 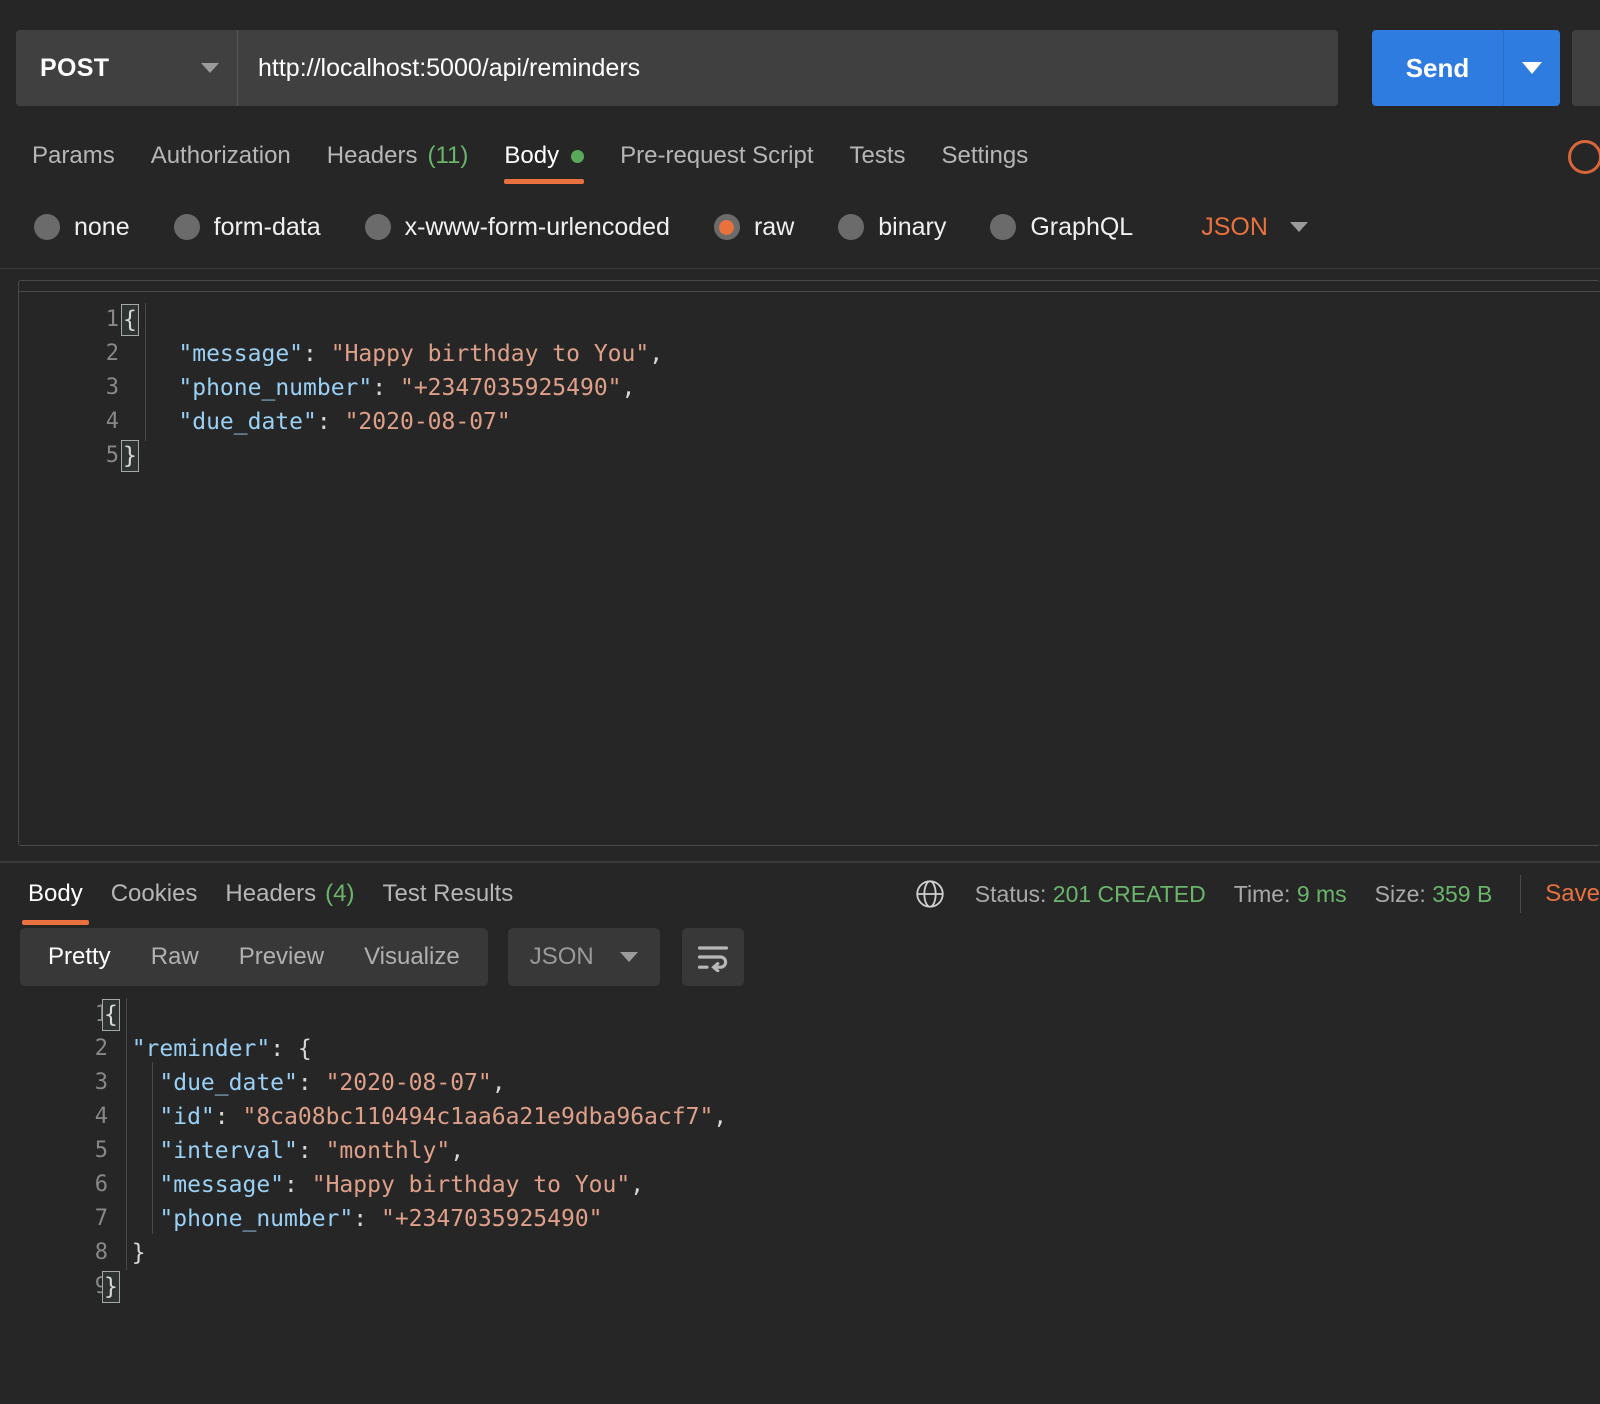 What do you see at coordinates (187, 1117) in the screenshot?
I see `code-token: "id"` at bounding box center [187, 1117].